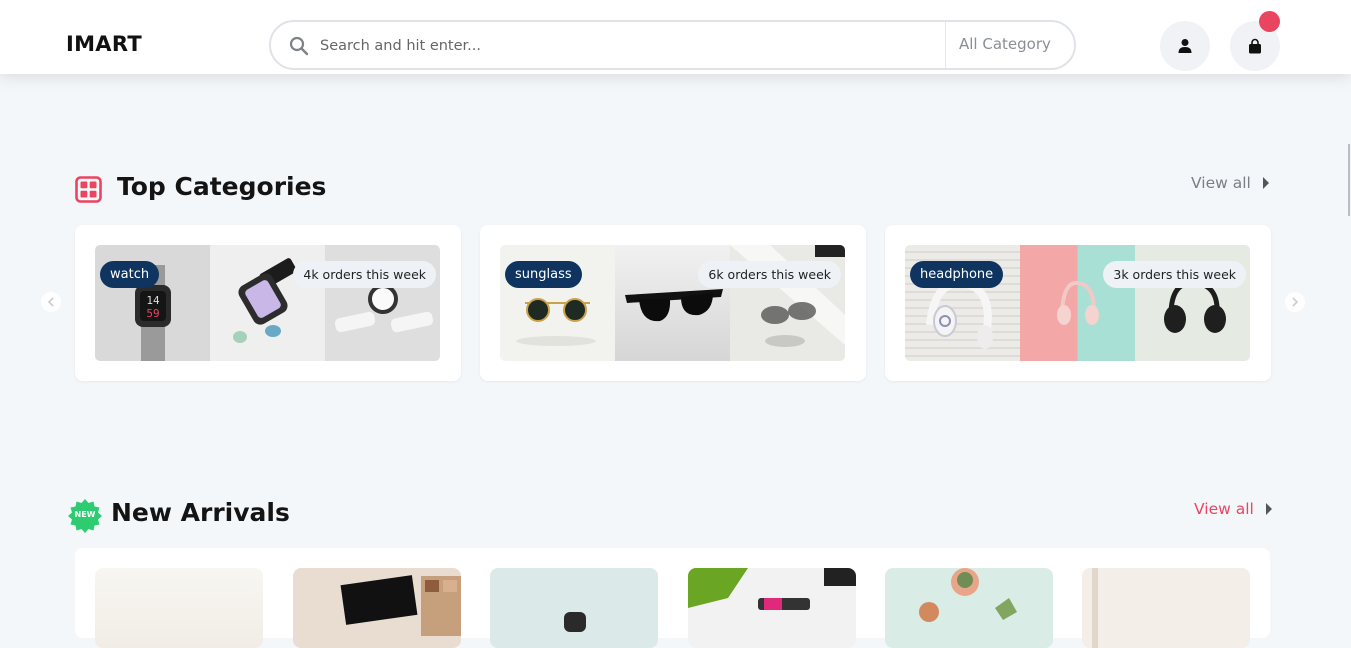 The image size is (1351, 648). What do you see at coordinates (945, 45) in the screenshot?
I see `search-divider` at bounding box center [945, 45].